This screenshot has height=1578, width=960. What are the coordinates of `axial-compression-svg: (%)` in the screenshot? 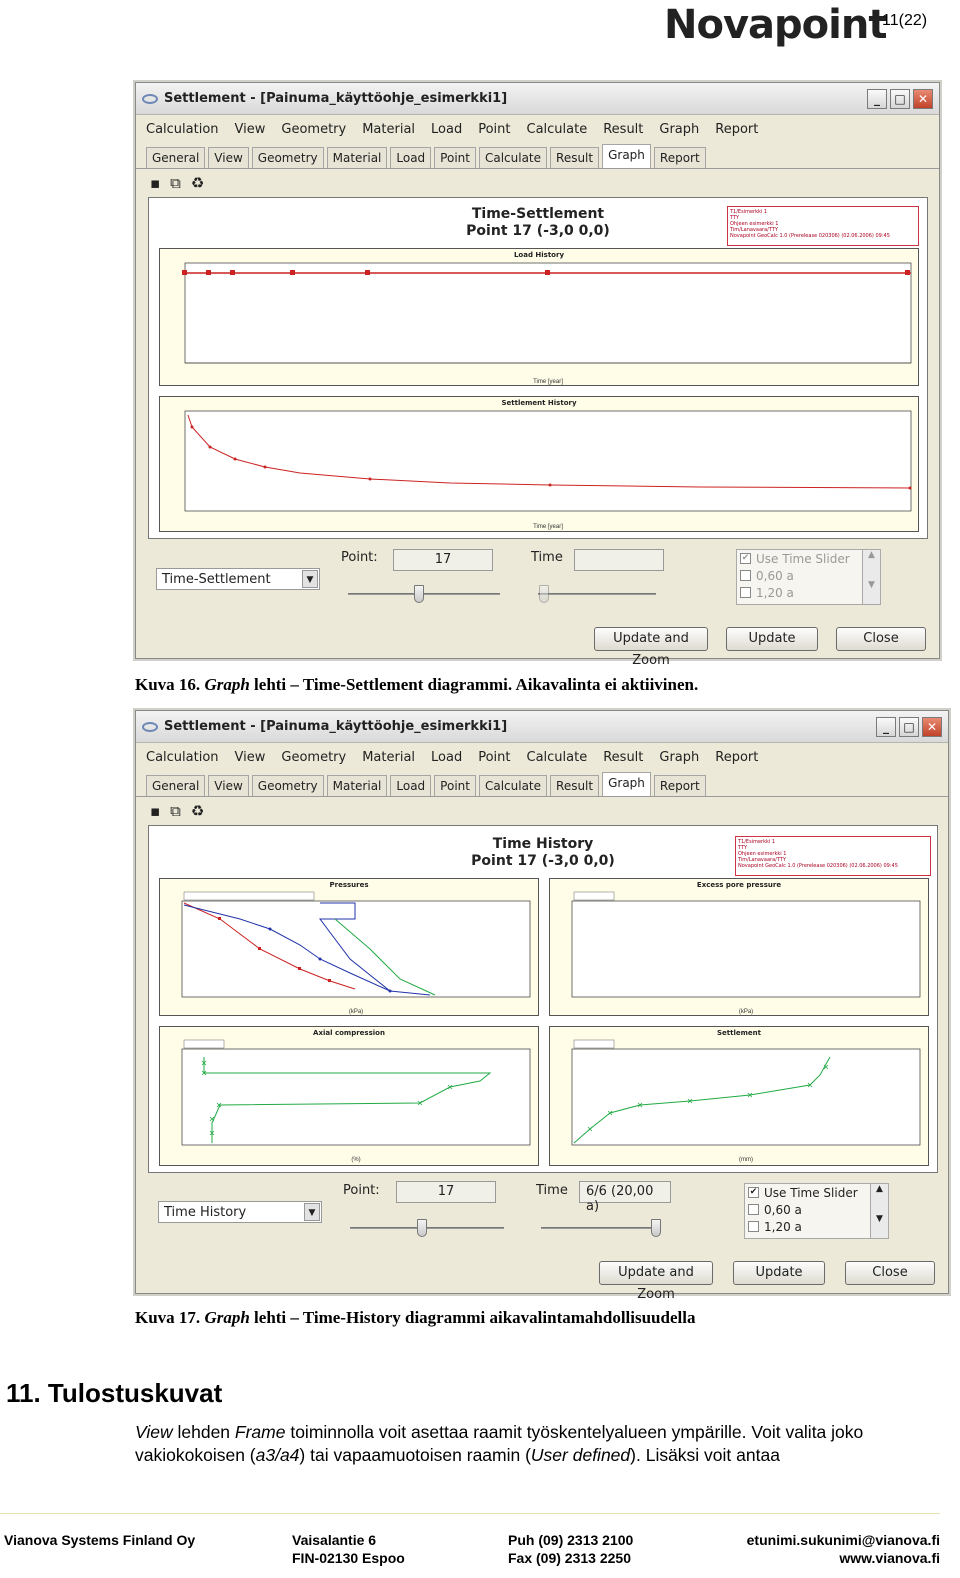 It's located at (356, 1101).